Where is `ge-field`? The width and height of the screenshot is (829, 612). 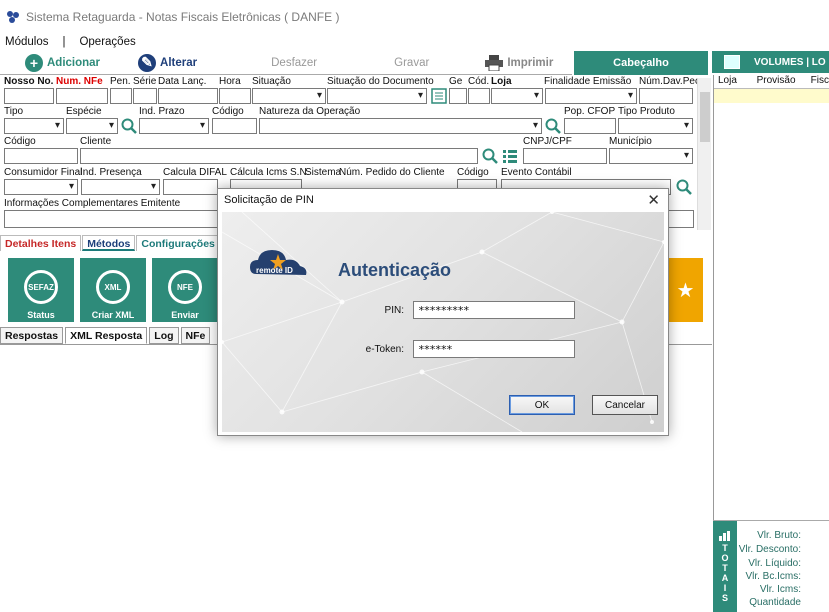
ge-field is located at coordinates (458, 96).